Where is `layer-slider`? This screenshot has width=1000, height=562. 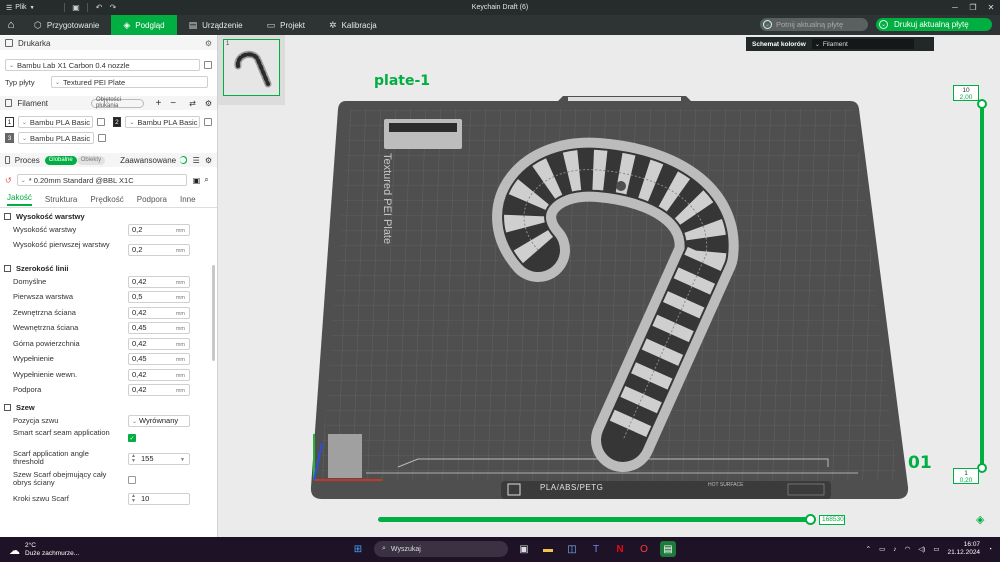
layer-slider is located at coordinates (982, 286).